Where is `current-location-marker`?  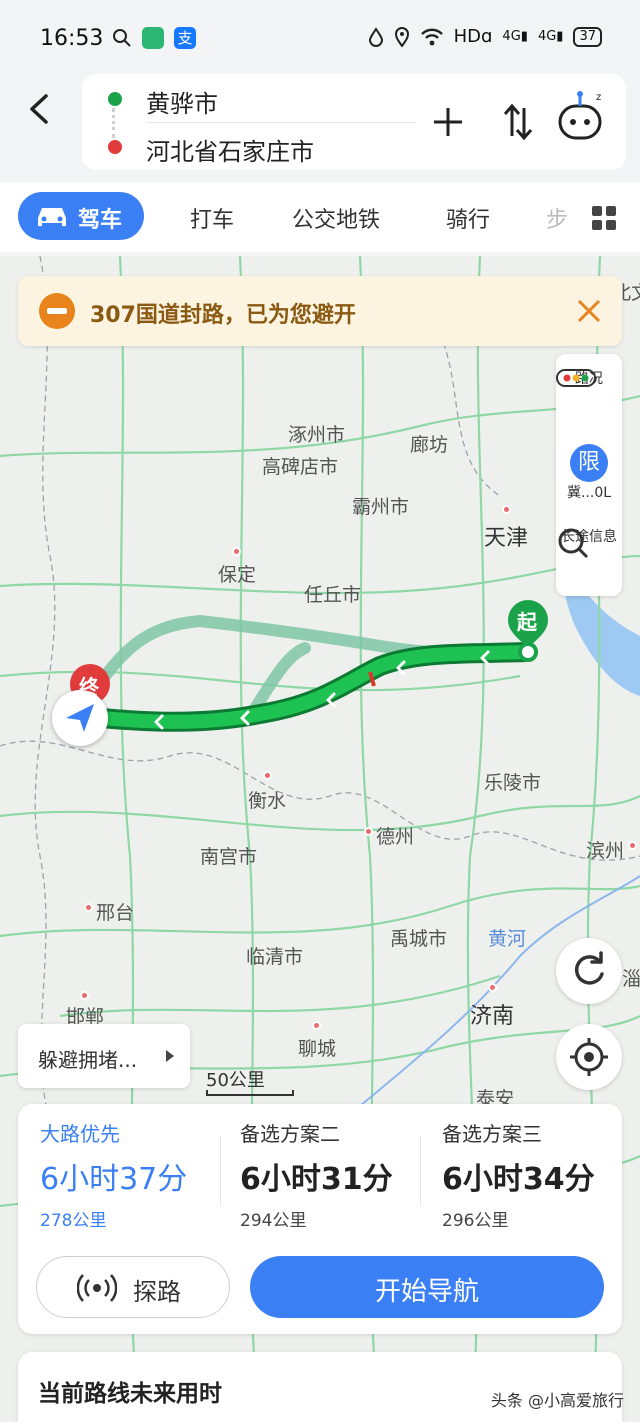
current-location-marker is located at coordinates (80, 718).